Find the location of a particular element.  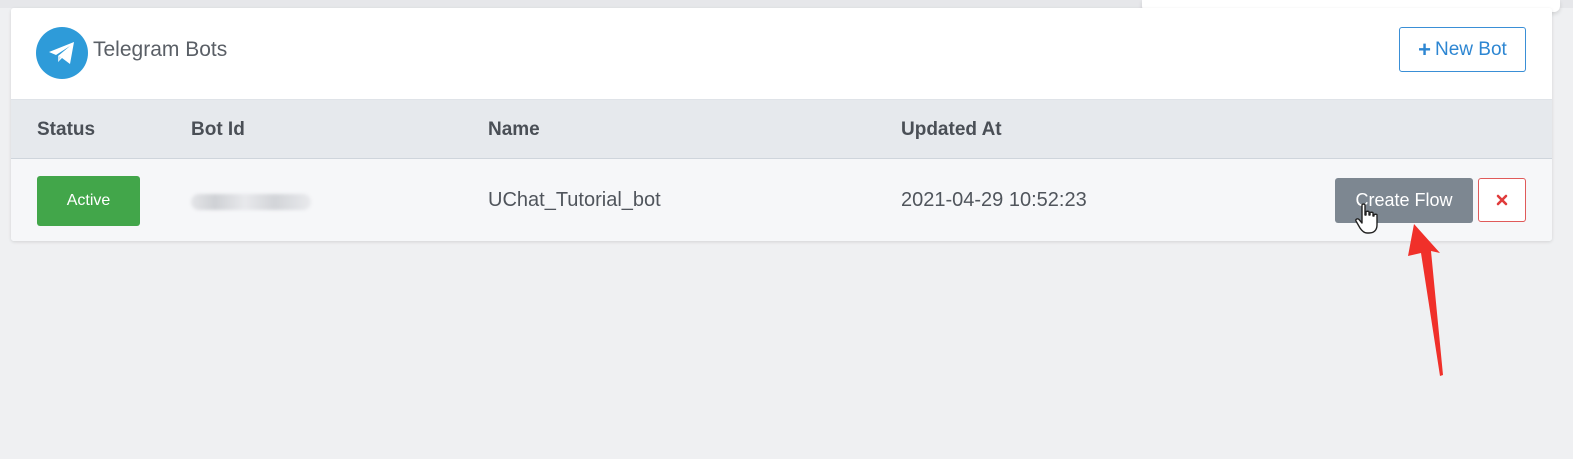

column-header-updated-at: Updated At is located at coordinates (951, 130).